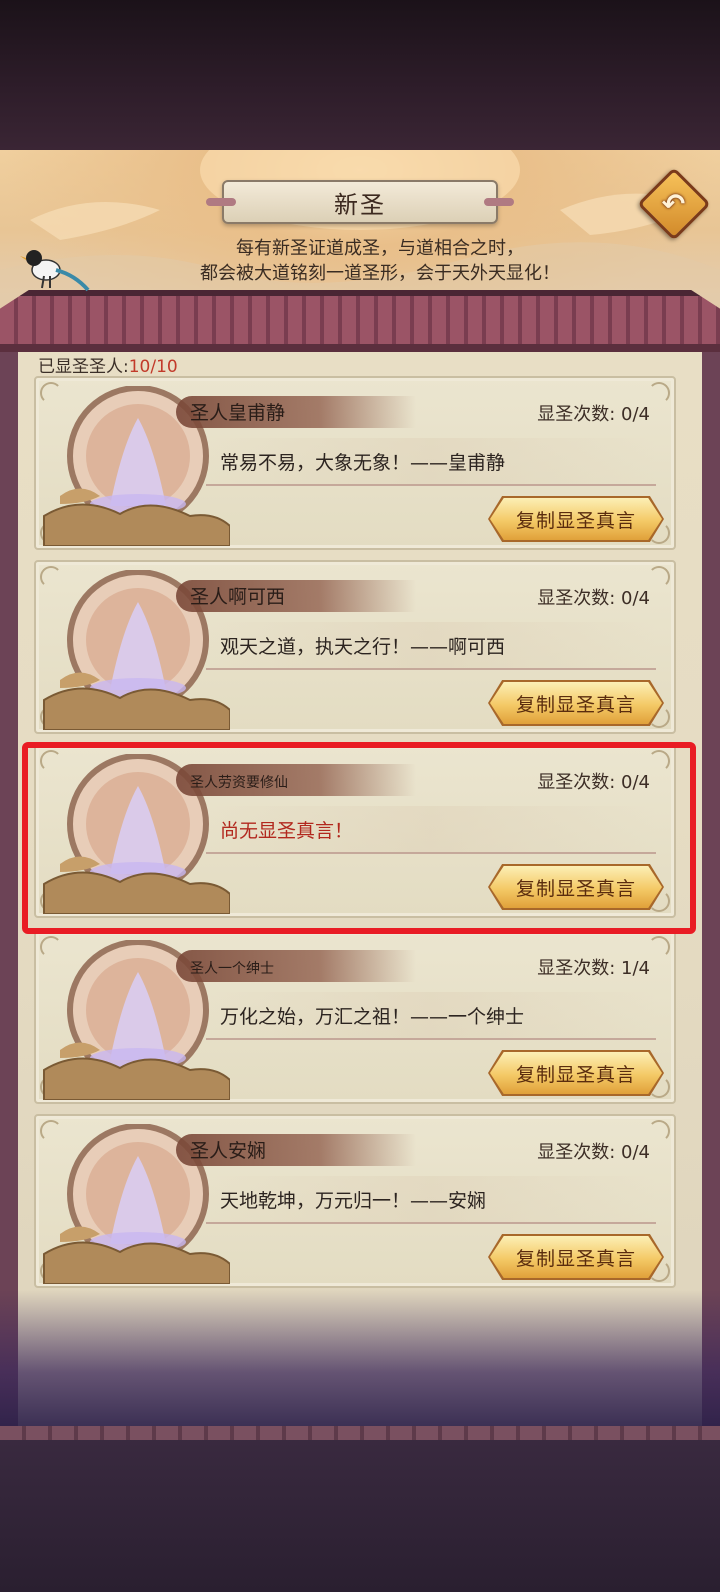  Describe the element at coordinates (232, 969) in the screenshot. I see `saint-name: 圣人一个绅士` at that location.